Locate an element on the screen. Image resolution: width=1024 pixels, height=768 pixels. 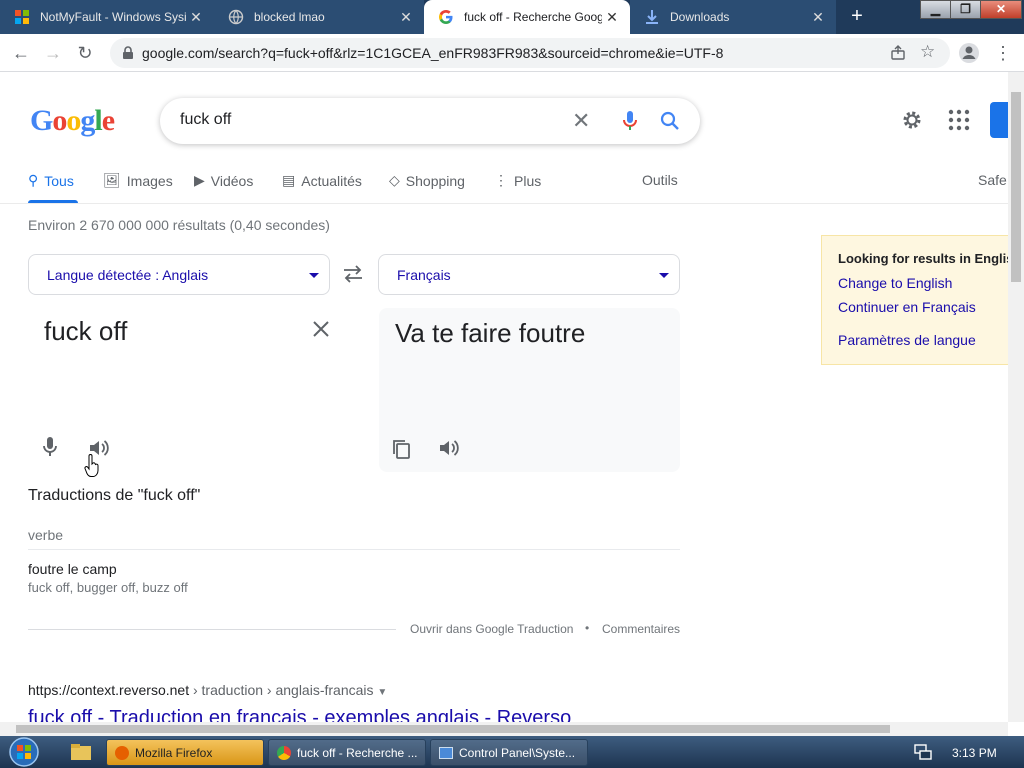
image-icon: 🖼 is located at coordinates (112, 180).